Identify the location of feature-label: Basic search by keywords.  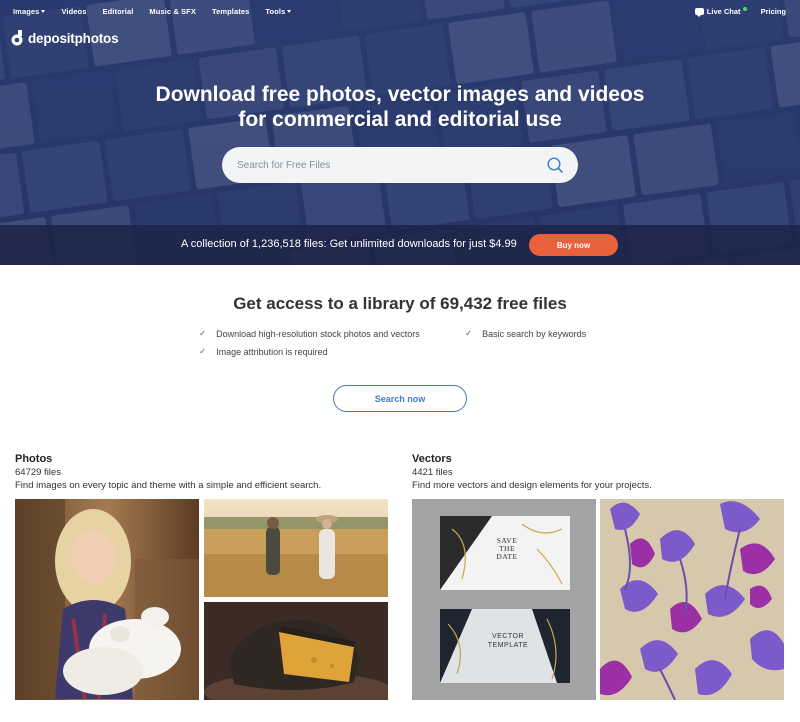
(534, 333).